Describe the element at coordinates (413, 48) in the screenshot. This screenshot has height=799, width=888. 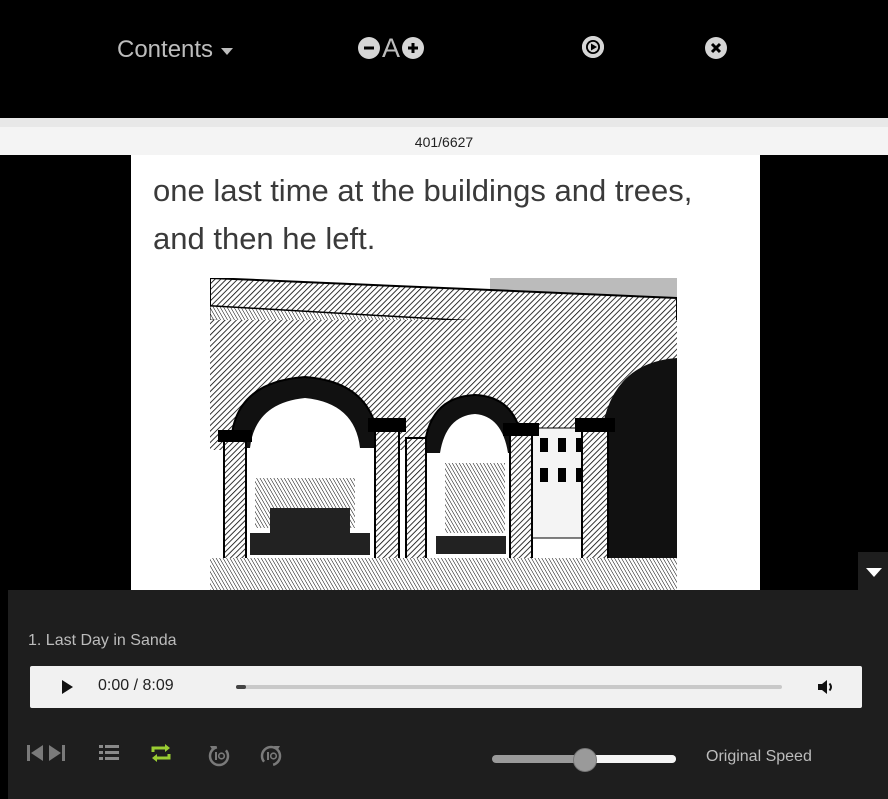
I see `zoom-in-icon` at that location.